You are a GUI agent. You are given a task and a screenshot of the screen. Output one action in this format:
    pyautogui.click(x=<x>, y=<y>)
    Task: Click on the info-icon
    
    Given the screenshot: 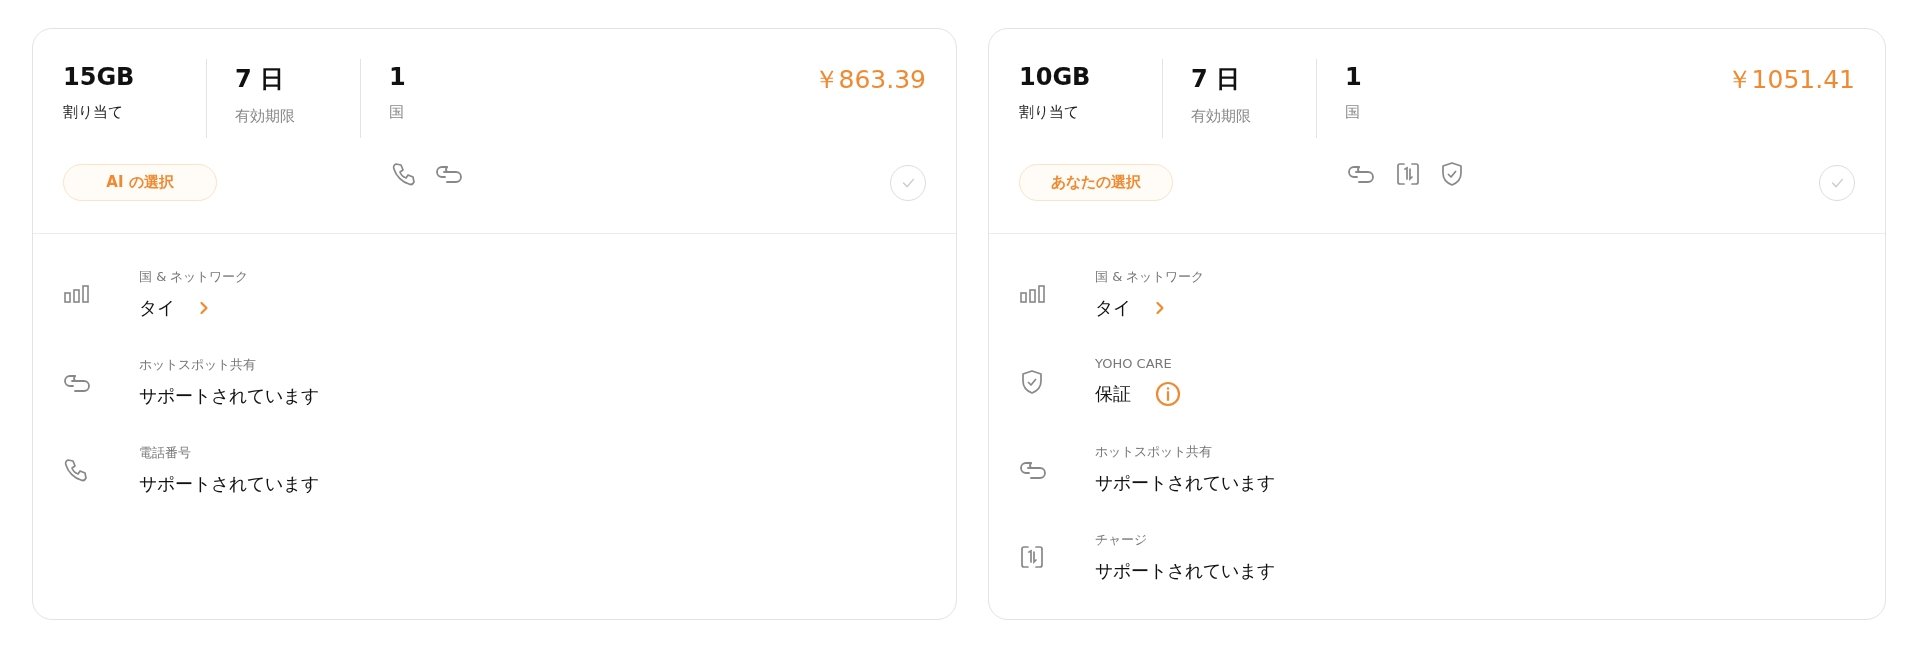 What is the action you would take?
    pyautogui.click(x=1168, y=394)
    